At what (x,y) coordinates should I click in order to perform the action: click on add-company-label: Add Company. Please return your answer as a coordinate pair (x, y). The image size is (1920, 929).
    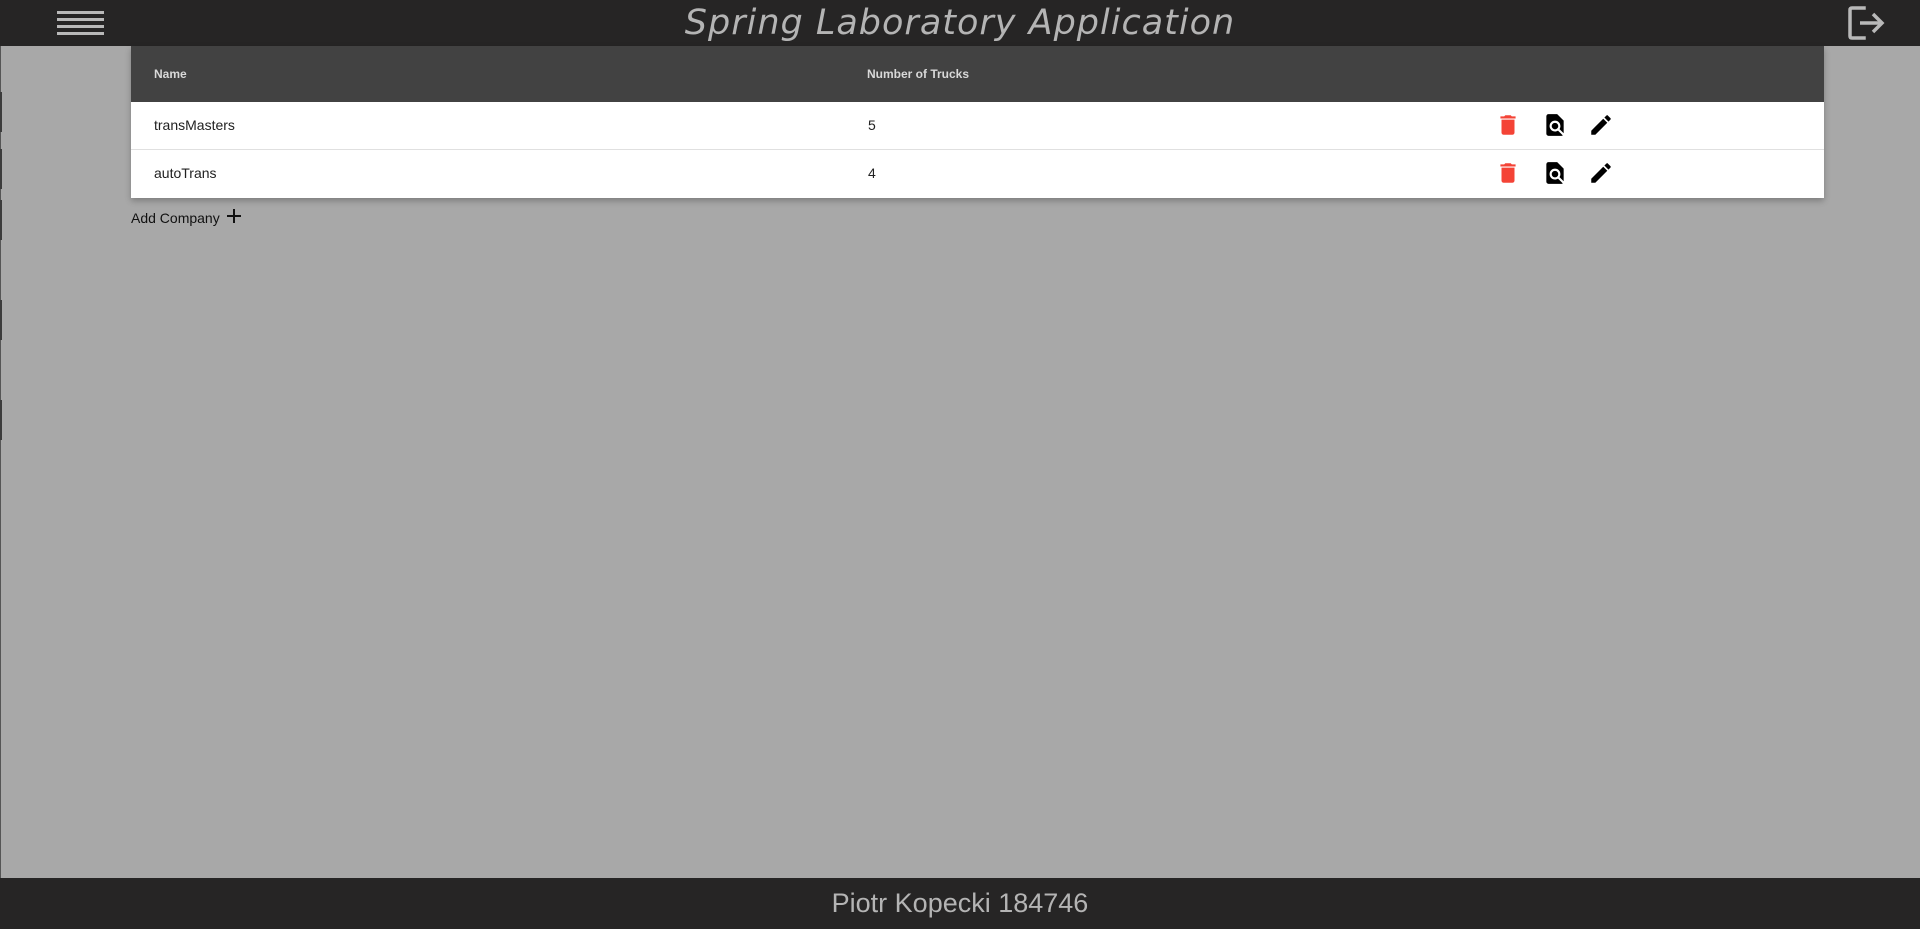
    Looking at the image, I should click on (175, 218).